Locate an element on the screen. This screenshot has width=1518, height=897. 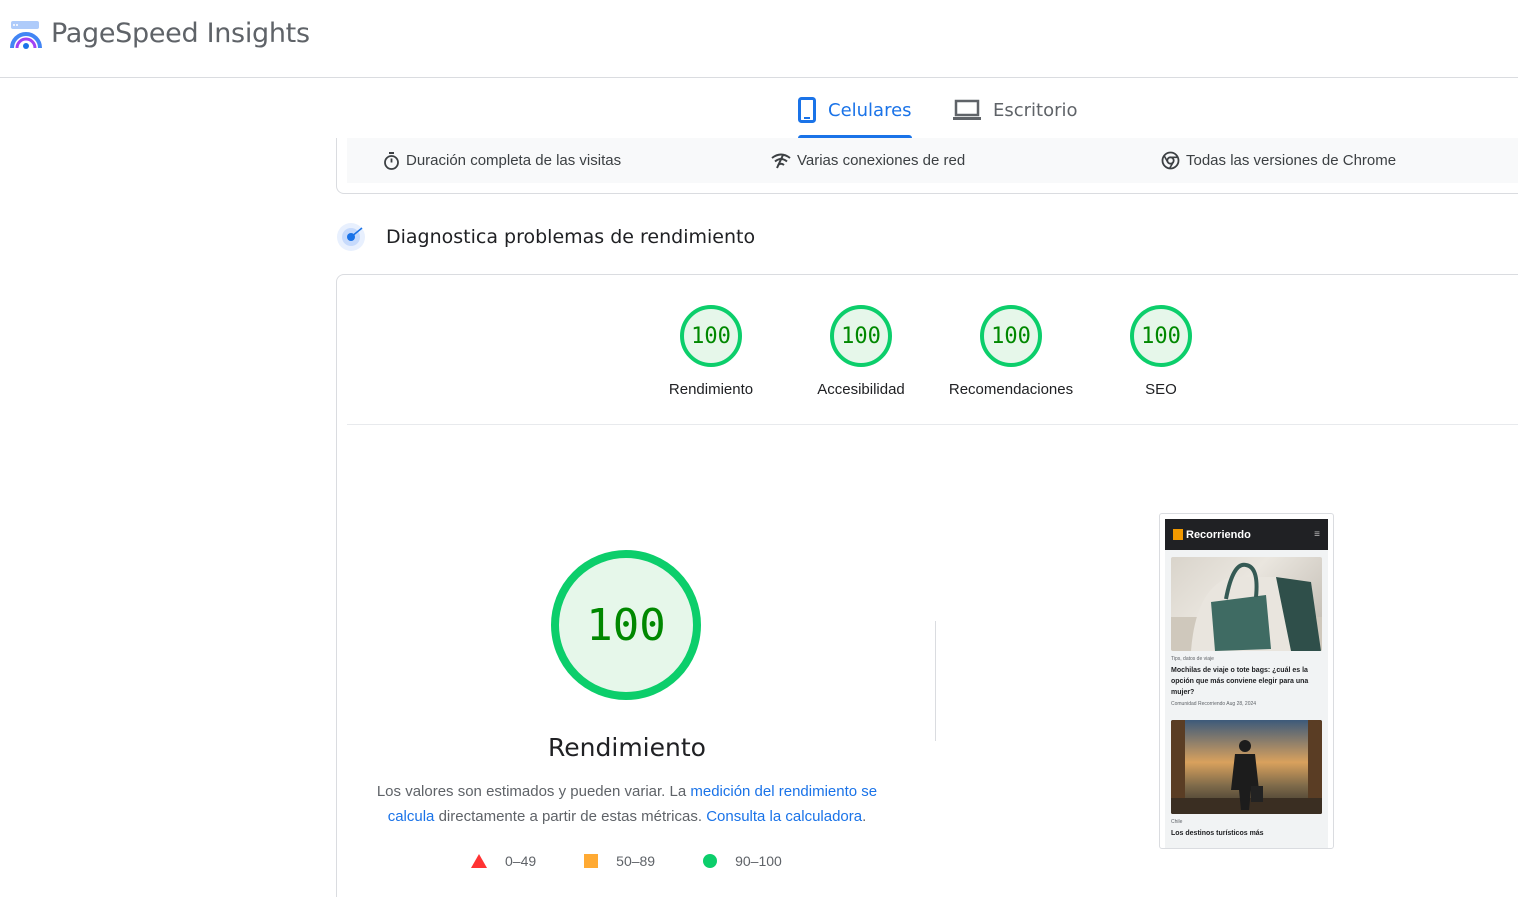
post-category: Tips, datos de viaje is located at coordinates (1192, 659).